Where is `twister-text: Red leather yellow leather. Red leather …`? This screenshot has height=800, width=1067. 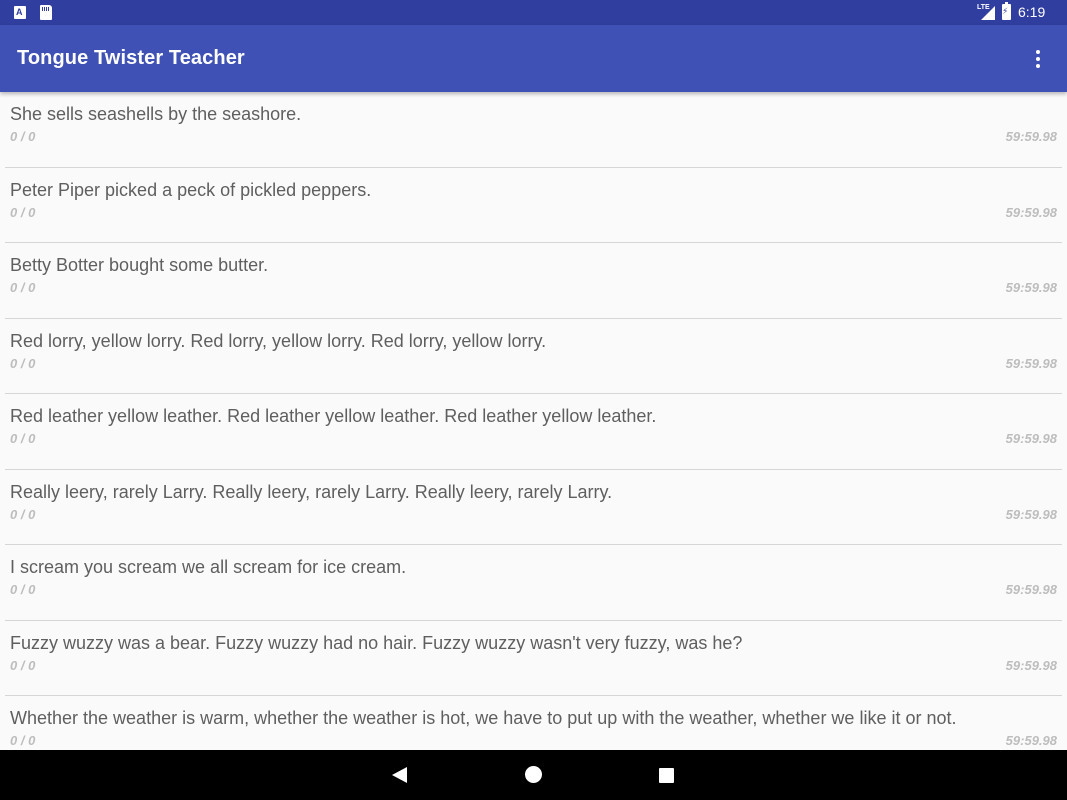
twister-text: Red leather yellow leather. Red leather … is located at coordinates (333, 416).